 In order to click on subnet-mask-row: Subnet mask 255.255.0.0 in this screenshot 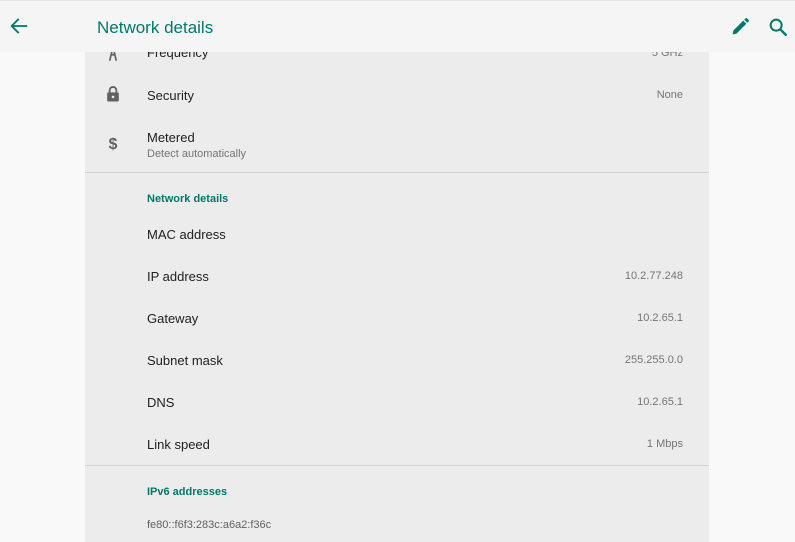, I will do `click(397, 361)`.